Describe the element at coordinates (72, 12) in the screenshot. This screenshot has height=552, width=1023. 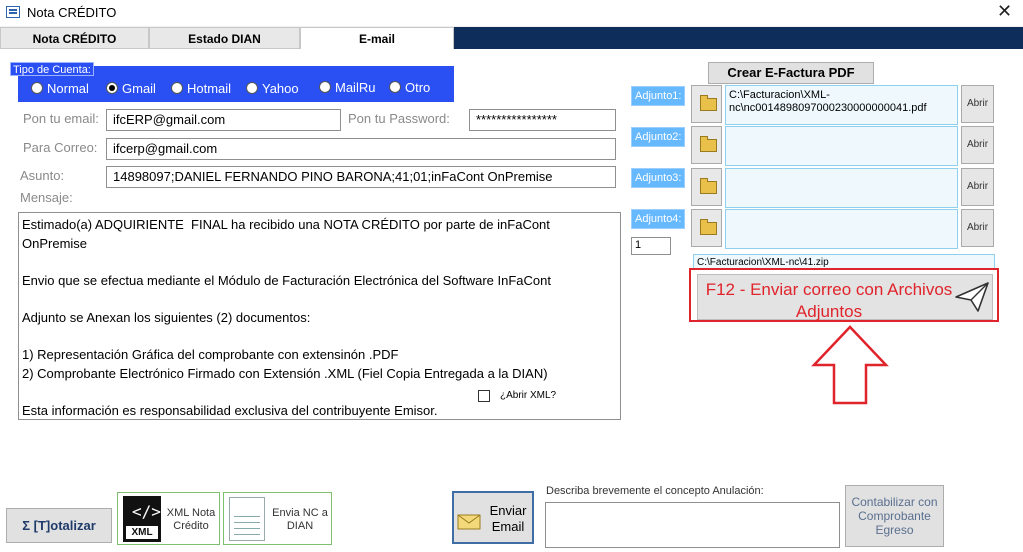
I see `window-title: Nota CRÉDITO` at that location.